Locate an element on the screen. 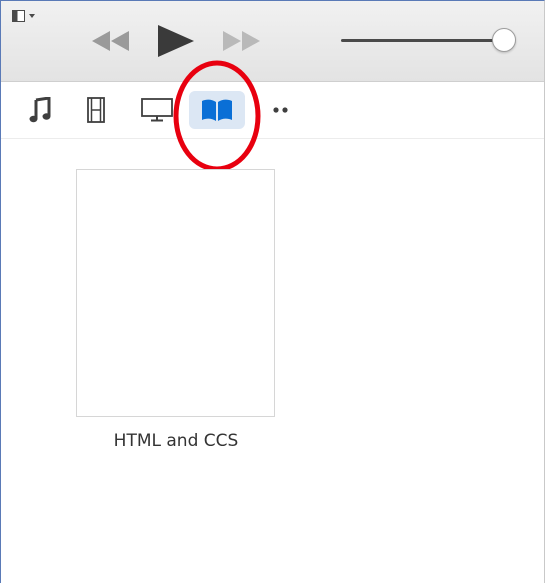 Image resolution: width=546 pixels, height=584 pixels. book-title: HTML and CCS is located at coordinates (176, 441).